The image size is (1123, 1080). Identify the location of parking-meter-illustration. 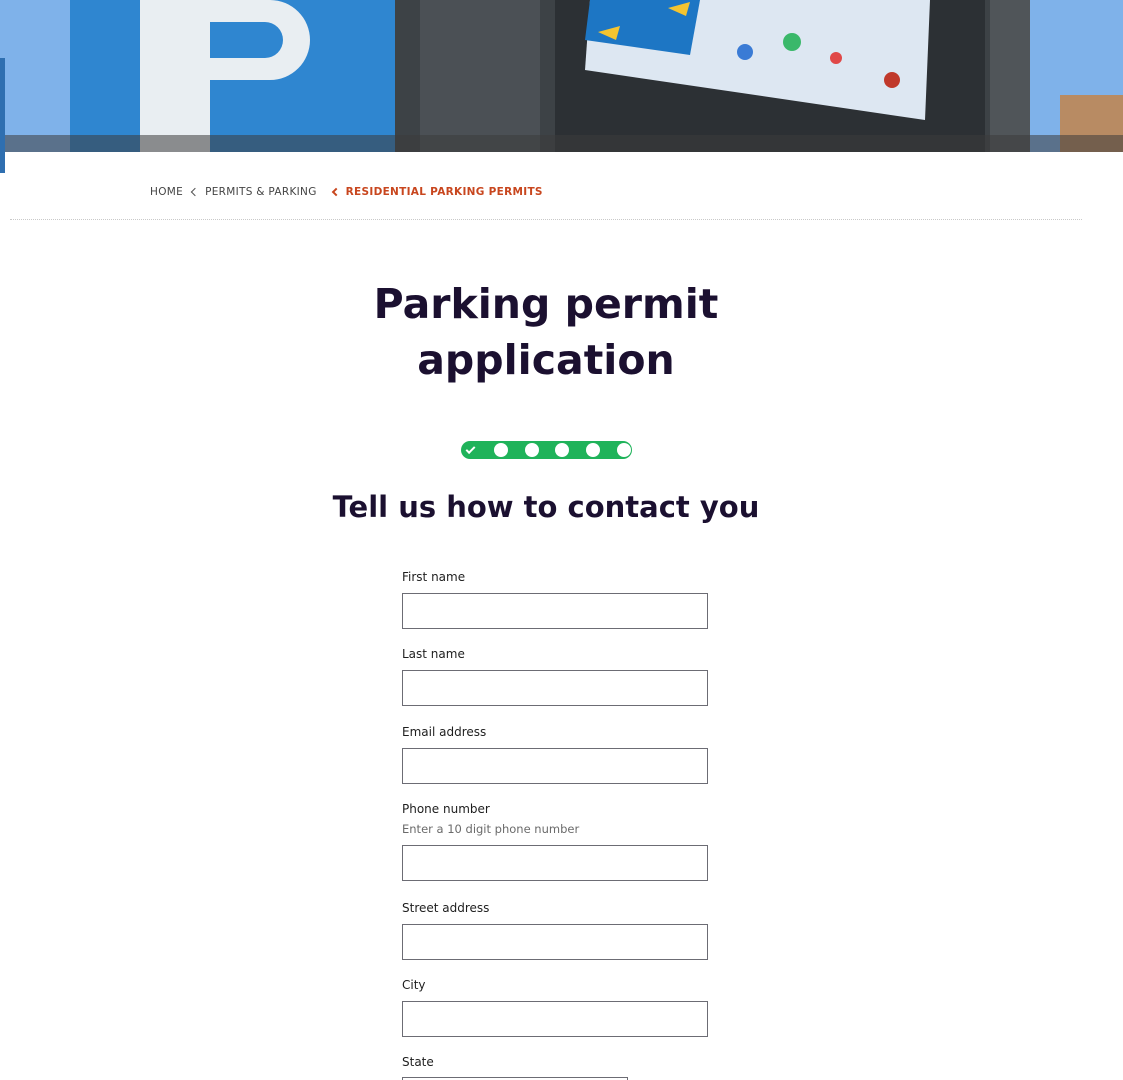
(561, 76).